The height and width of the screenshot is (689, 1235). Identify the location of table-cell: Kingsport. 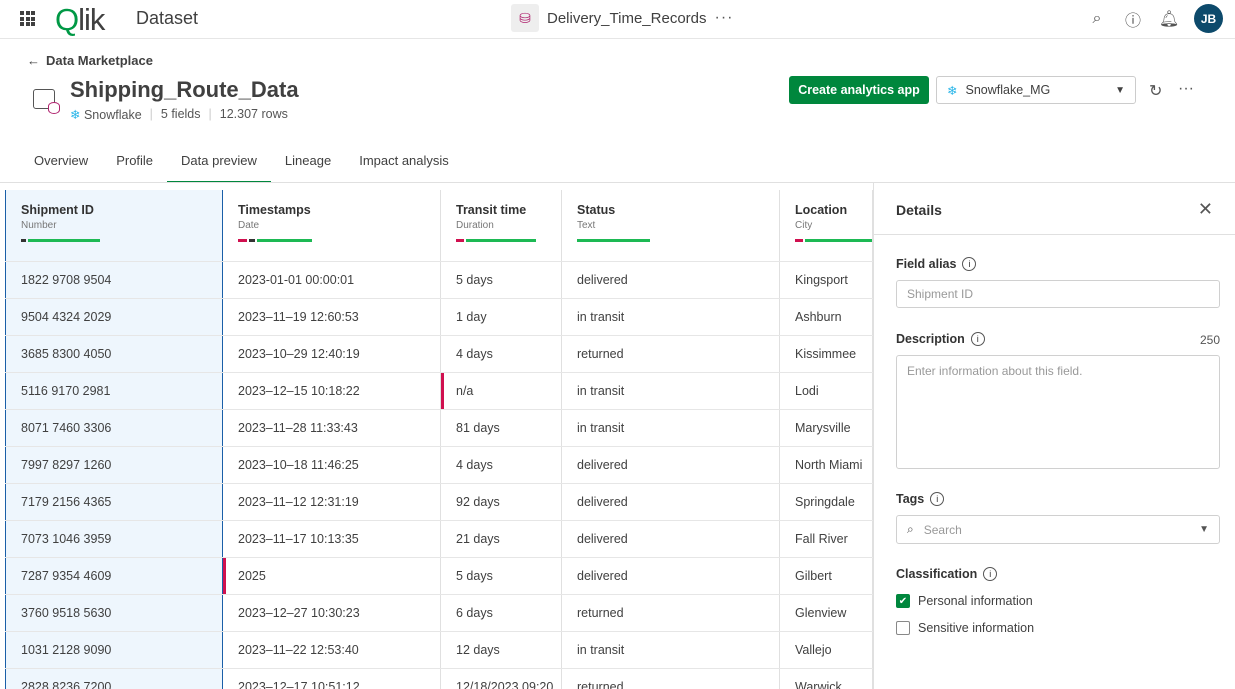
(826, 280).